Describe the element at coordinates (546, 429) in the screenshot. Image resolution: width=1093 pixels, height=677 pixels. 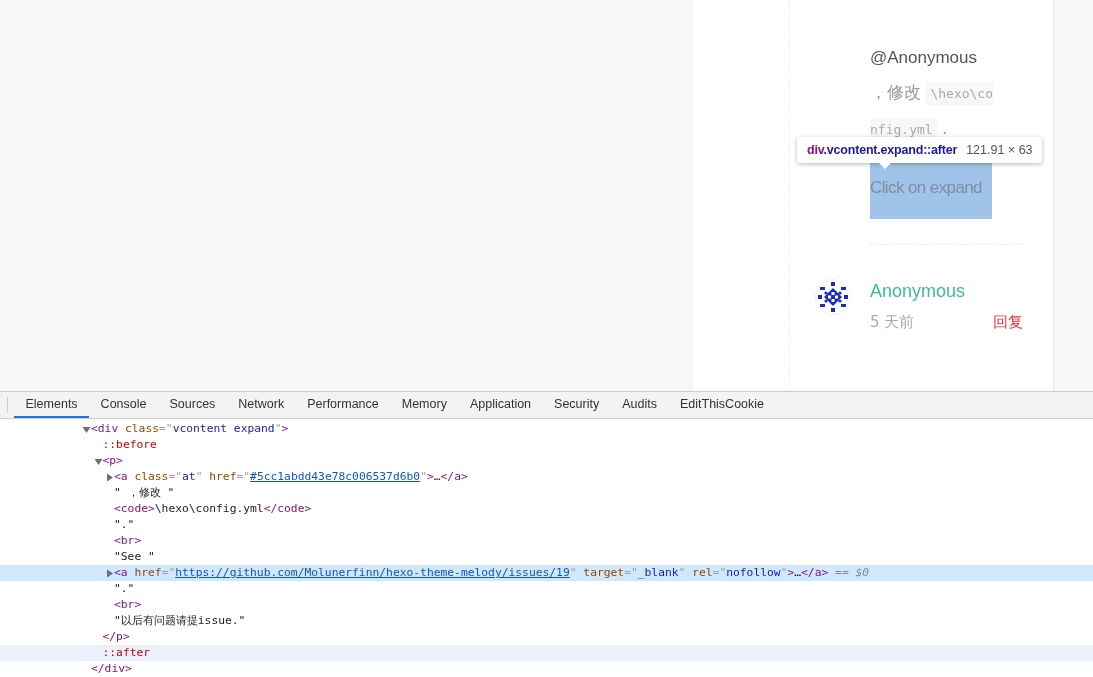
I see `dom-node: <div class="vcontent expand">` at that location.